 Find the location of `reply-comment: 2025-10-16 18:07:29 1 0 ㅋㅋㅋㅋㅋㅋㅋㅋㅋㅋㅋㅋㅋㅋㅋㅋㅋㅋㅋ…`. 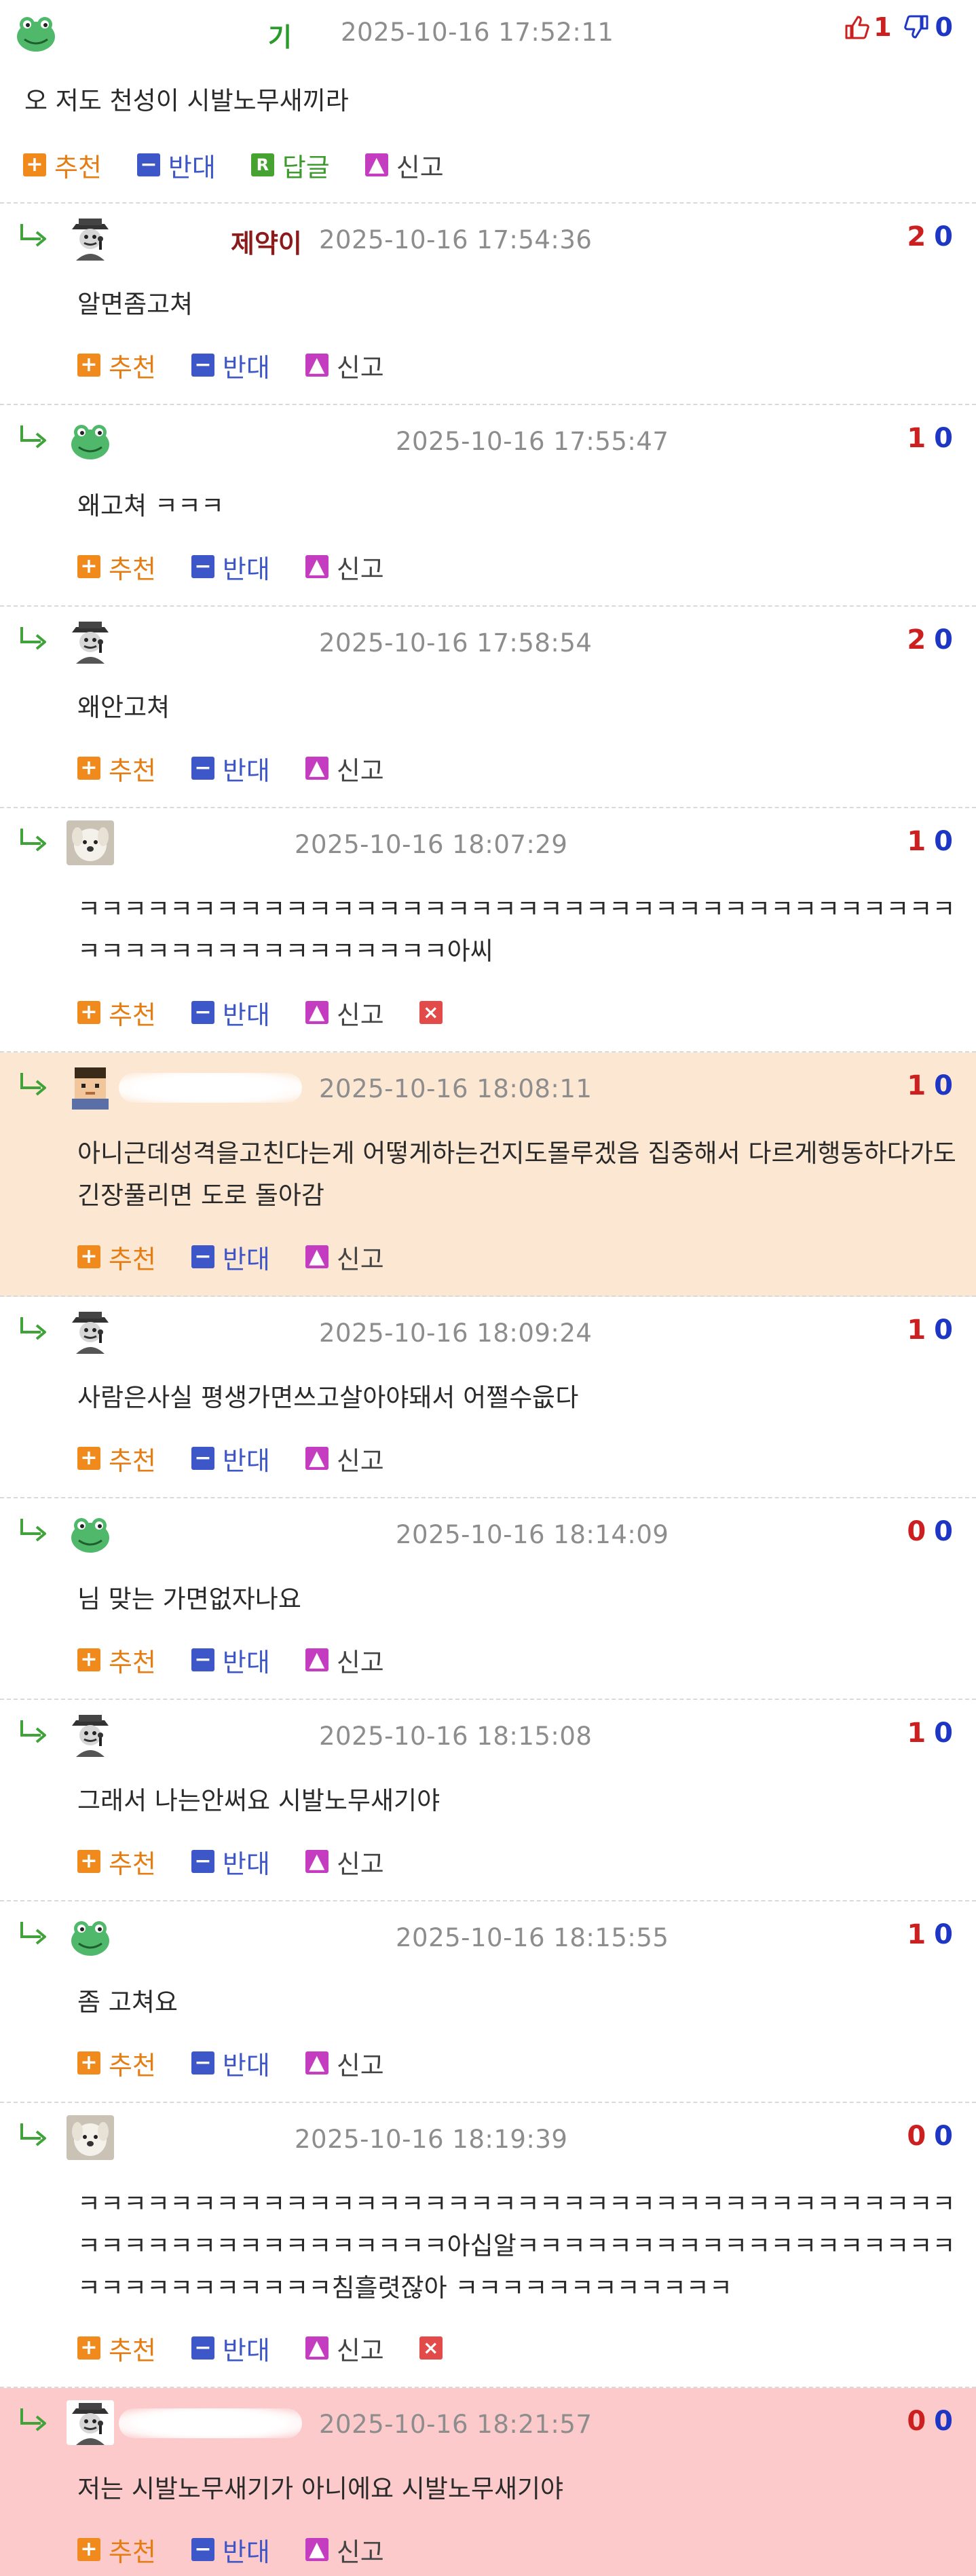

reply-comment: 2025-10-16 18:07:29 1 0 ㅋㅋㅋㅋㅋㅋㅋㅋㅋㅋㅋㅋㅋㅋㅋㅋㅋㅋㅋ… is located at coordinates (488, 931).